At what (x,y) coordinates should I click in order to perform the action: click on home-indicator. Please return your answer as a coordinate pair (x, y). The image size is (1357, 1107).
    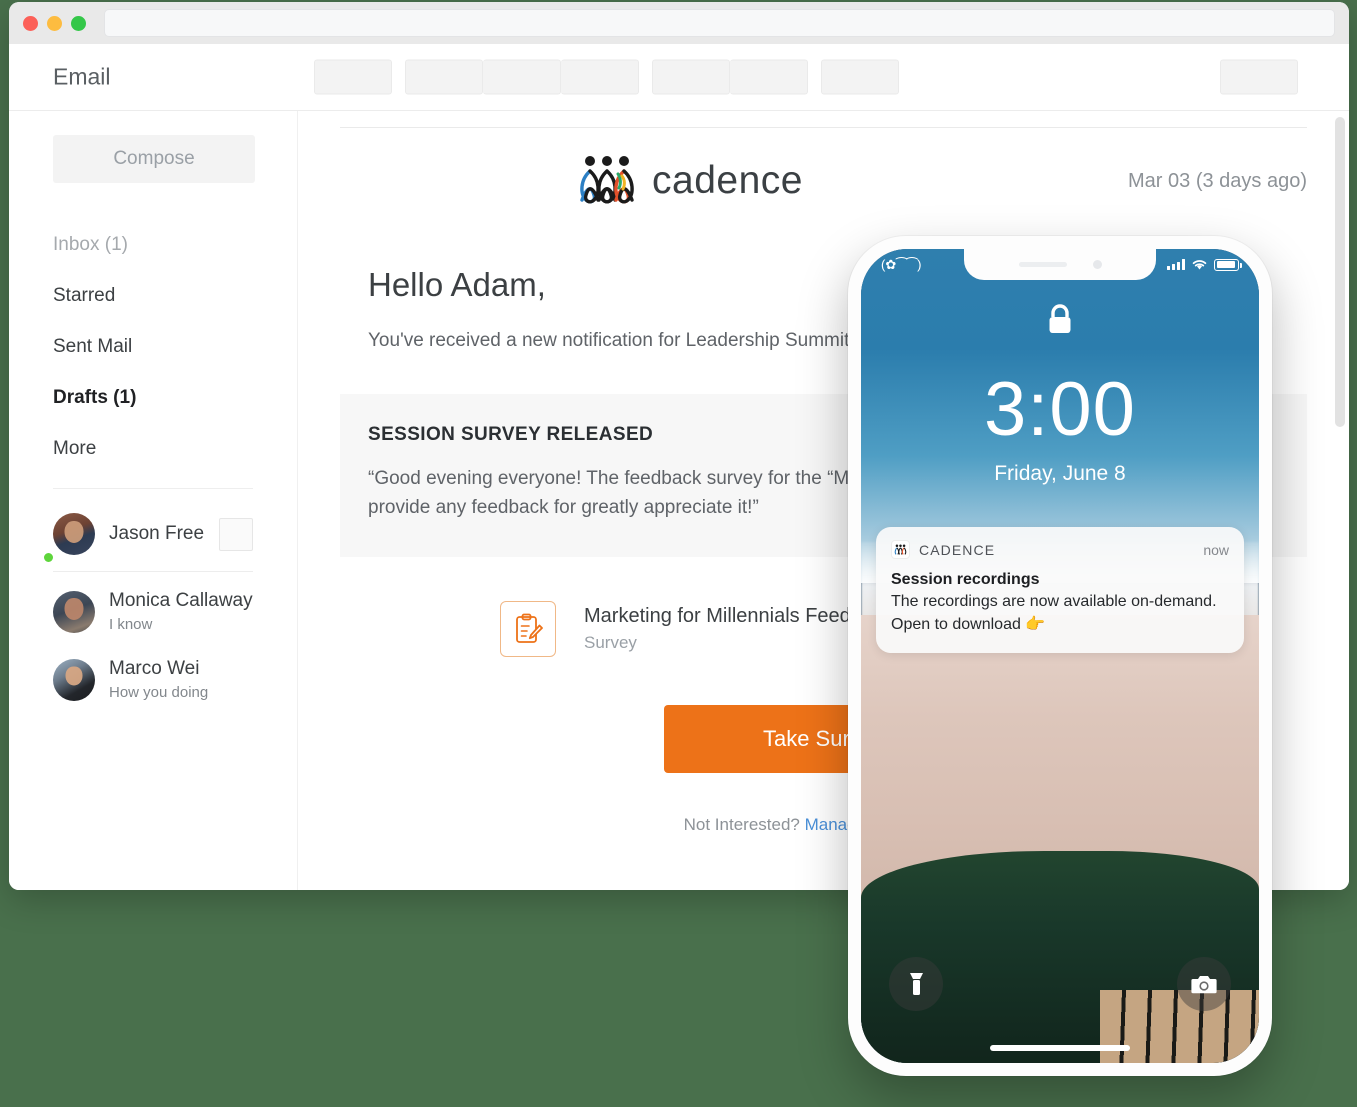
    Looking at the image, I should click on (1060, 1048).